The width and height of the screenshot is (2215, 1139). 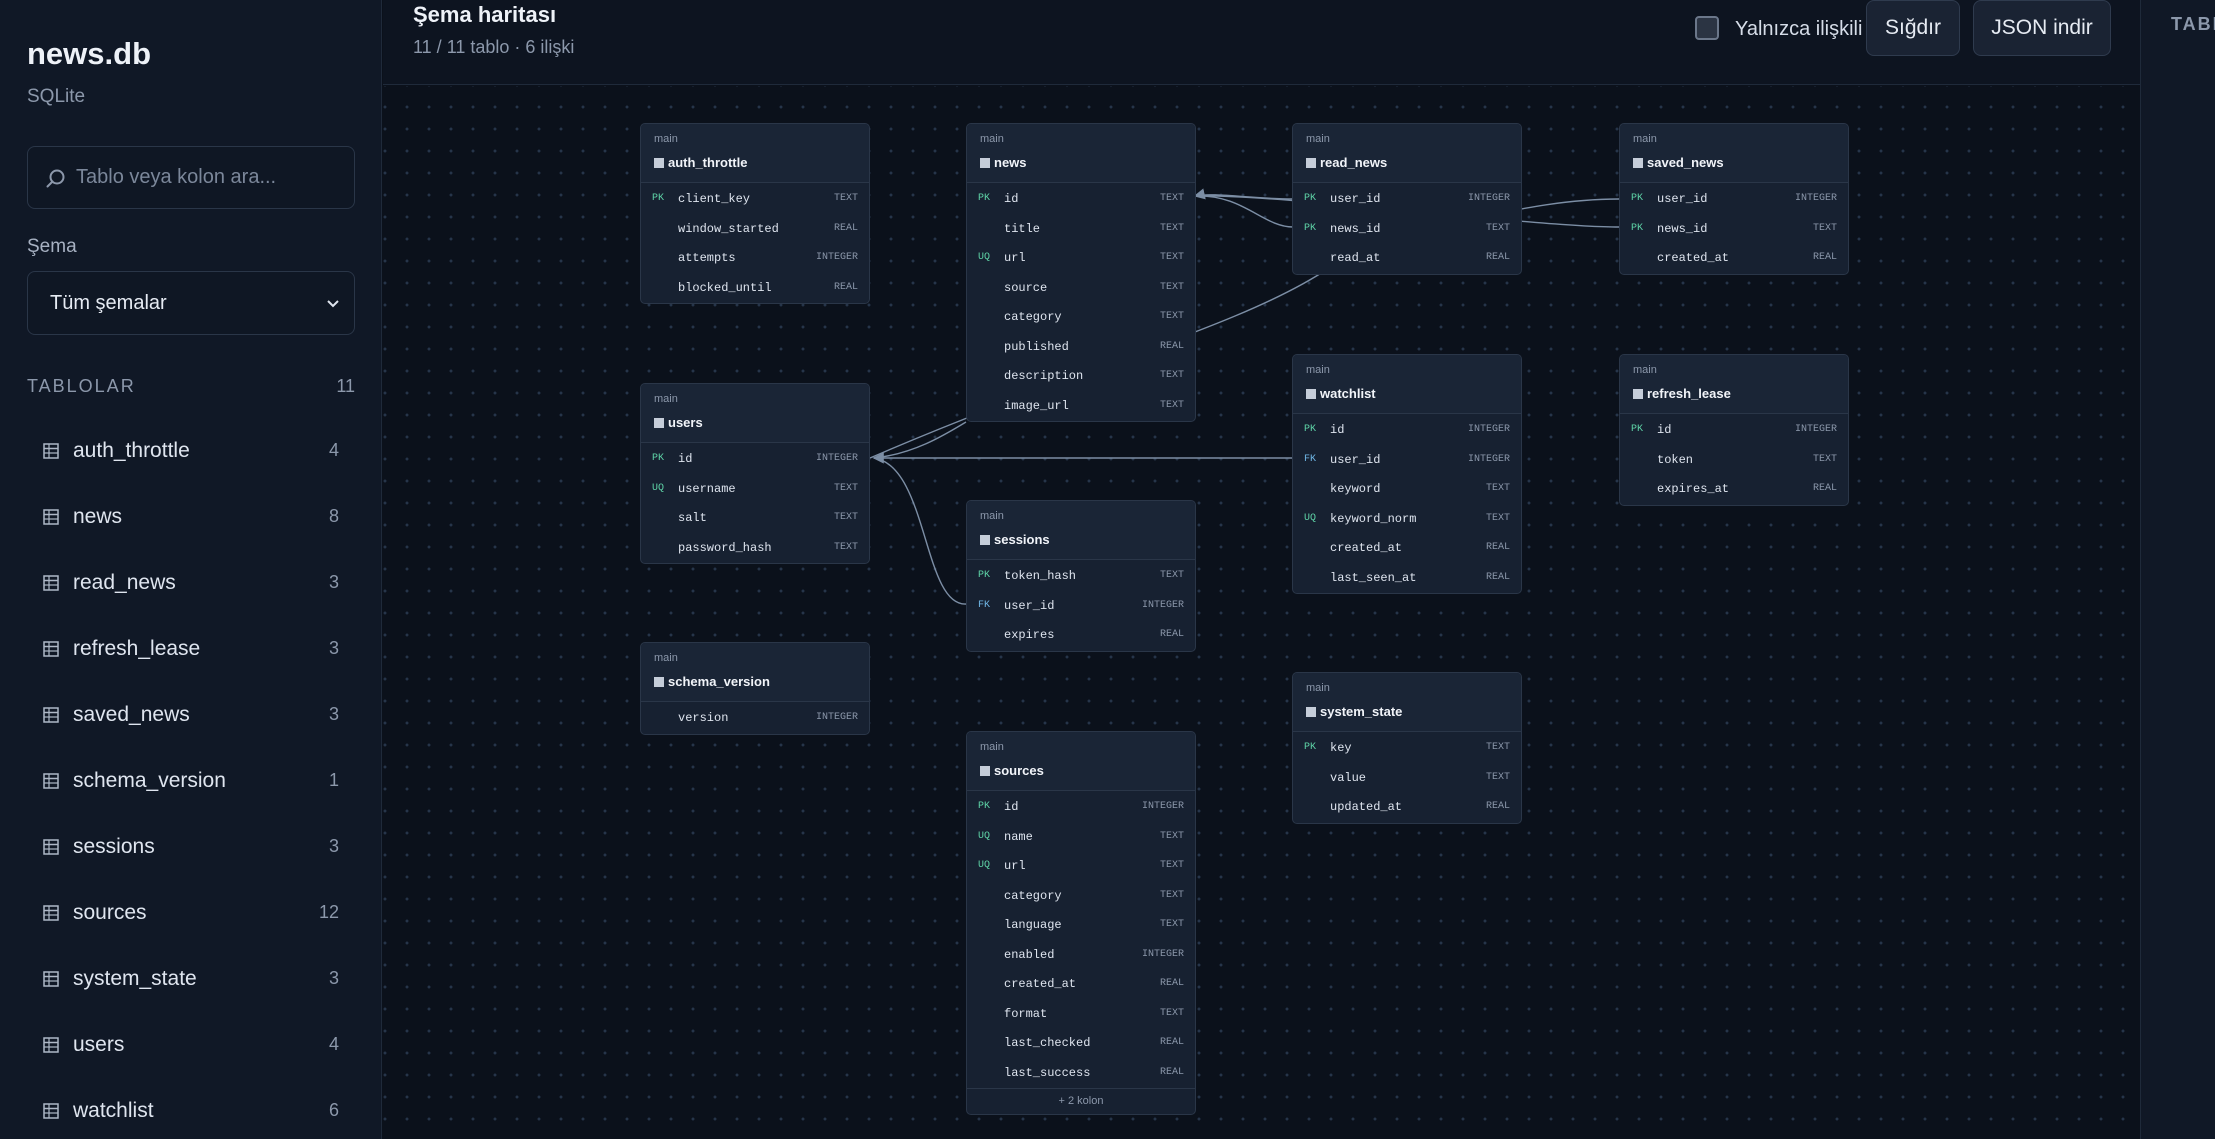 I want to click on column-row: salt TEXT, so click(x=755, y=519).